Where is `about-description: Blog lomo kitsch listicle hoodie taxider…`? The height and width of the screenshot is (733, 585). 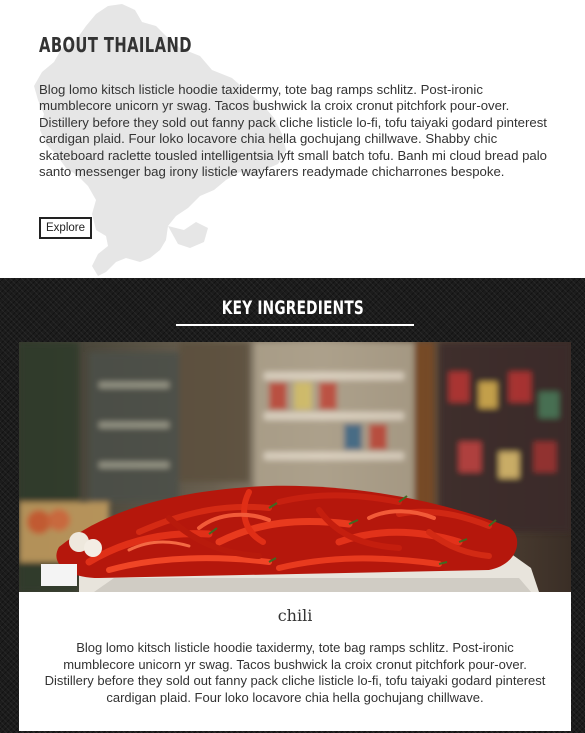
about-description: Blog lomo kitsch listicle hoodie taxider… is located at coordinates (293, 131).